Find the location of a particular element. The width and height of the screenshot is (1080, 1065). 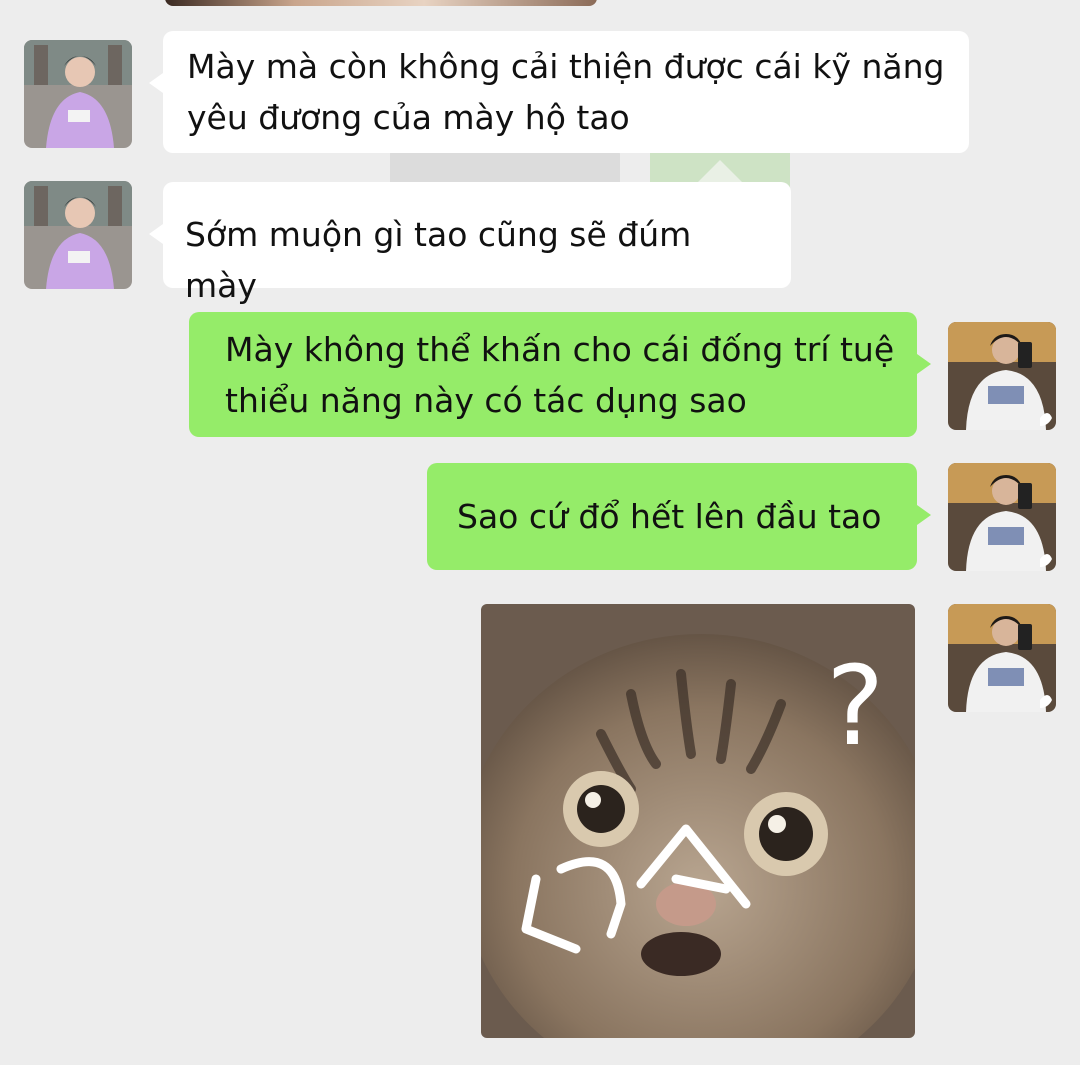

message-text: Sao cứ đổ hết lên đầu tao is located at coordinates (669, 516).